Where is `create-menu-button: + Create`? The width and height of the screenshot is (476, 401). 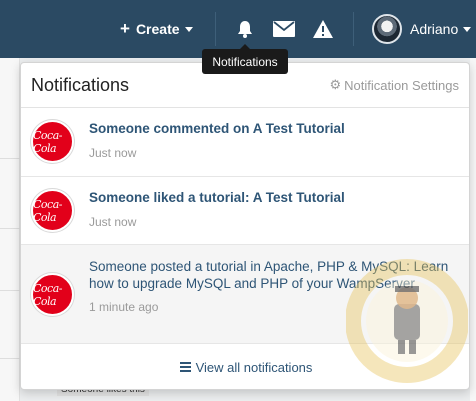 create-menu-button: + Create is located at coordinates (156, 29).